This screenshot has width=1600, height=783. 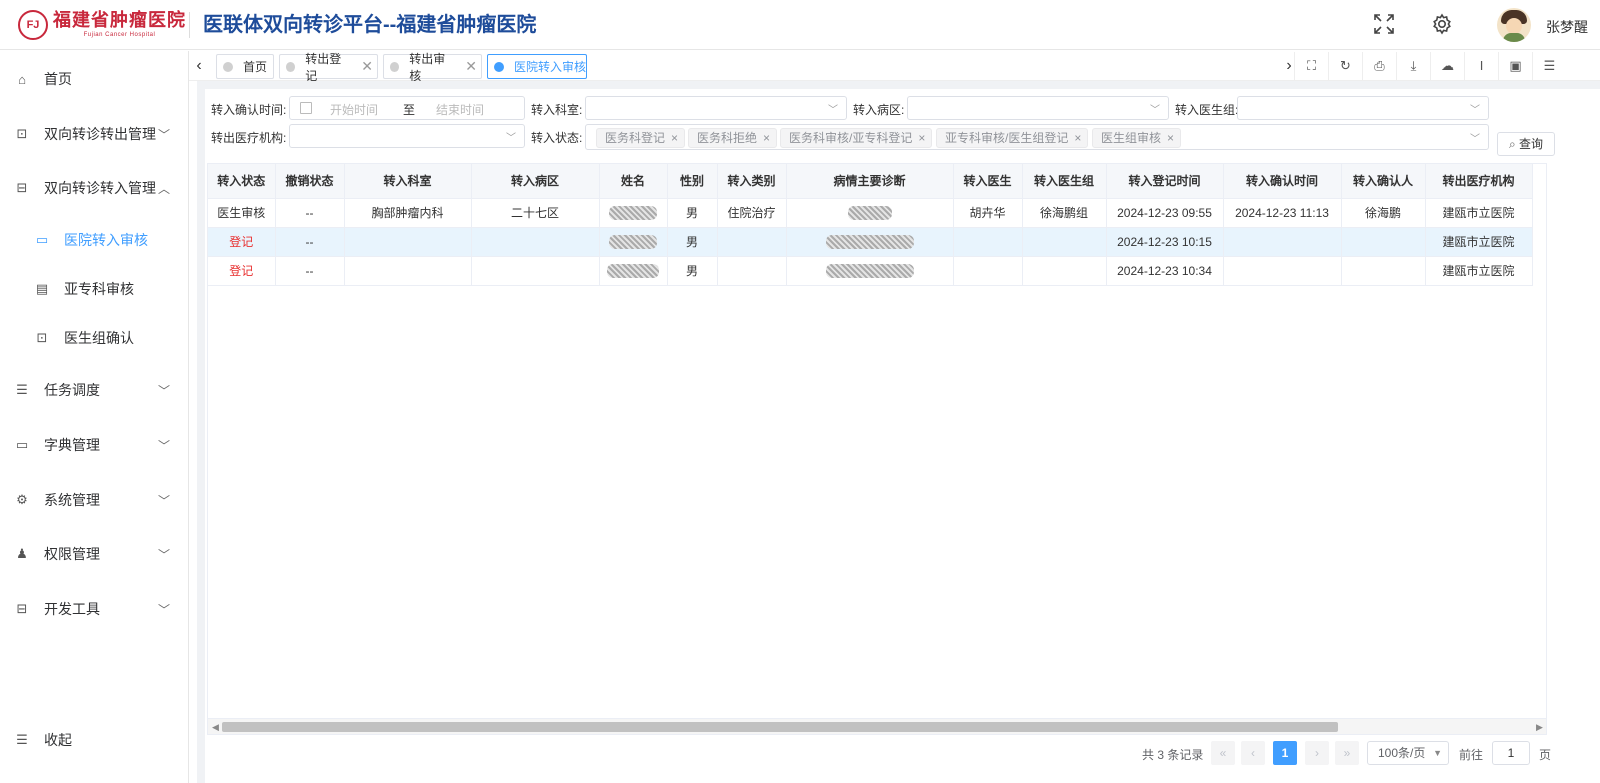 I want to click on hospital-seal-icon: FJ, so click(x=33, y=25).